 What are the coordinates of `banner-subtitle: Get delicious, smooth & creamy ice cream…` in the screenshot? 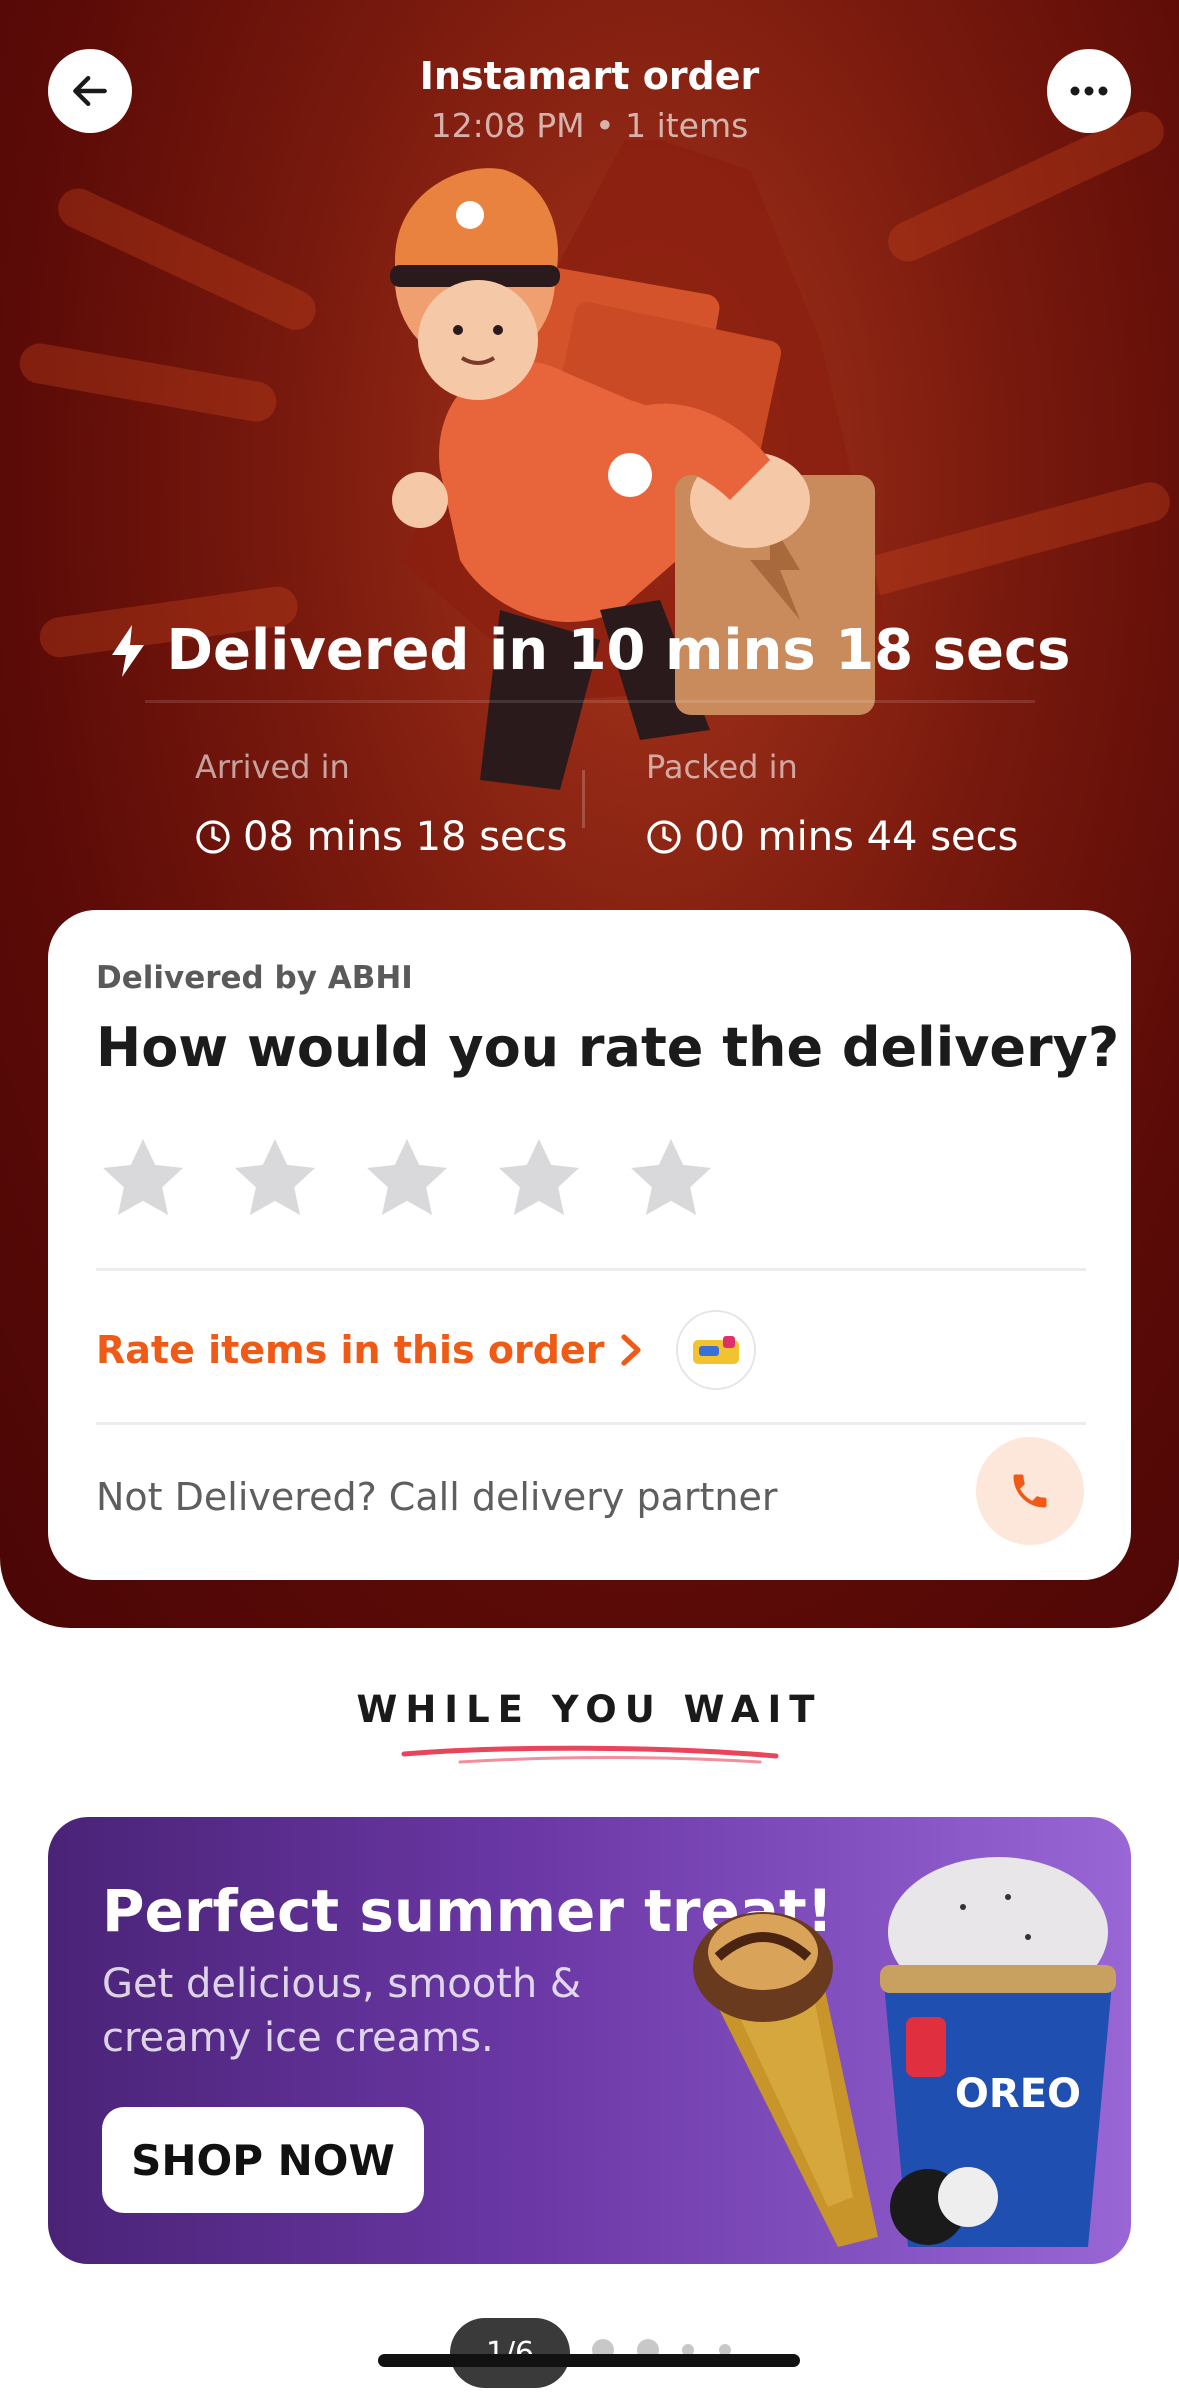 It's located at (342, 2011).